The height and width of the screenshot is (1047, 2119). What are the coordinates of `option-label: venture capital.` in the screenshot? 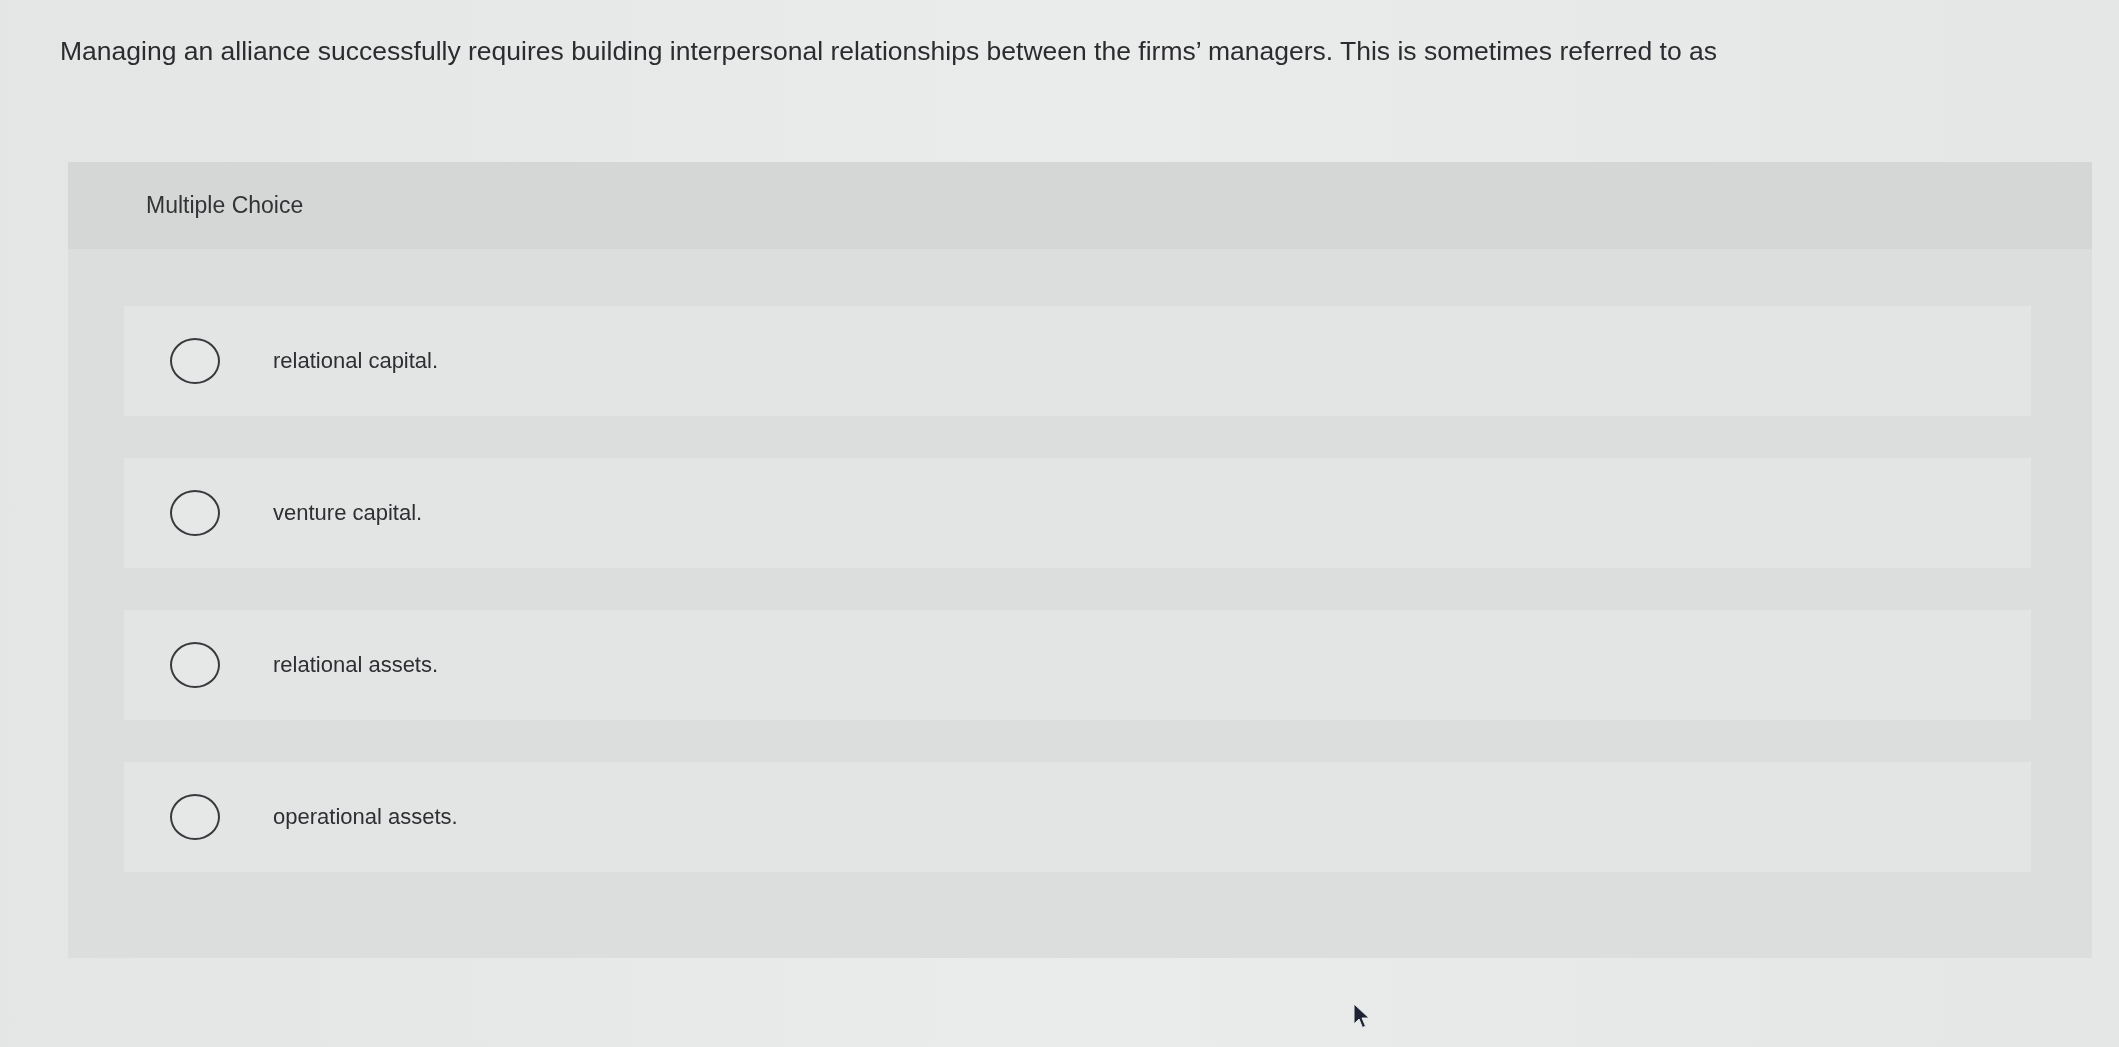 It's located at (348, 513).